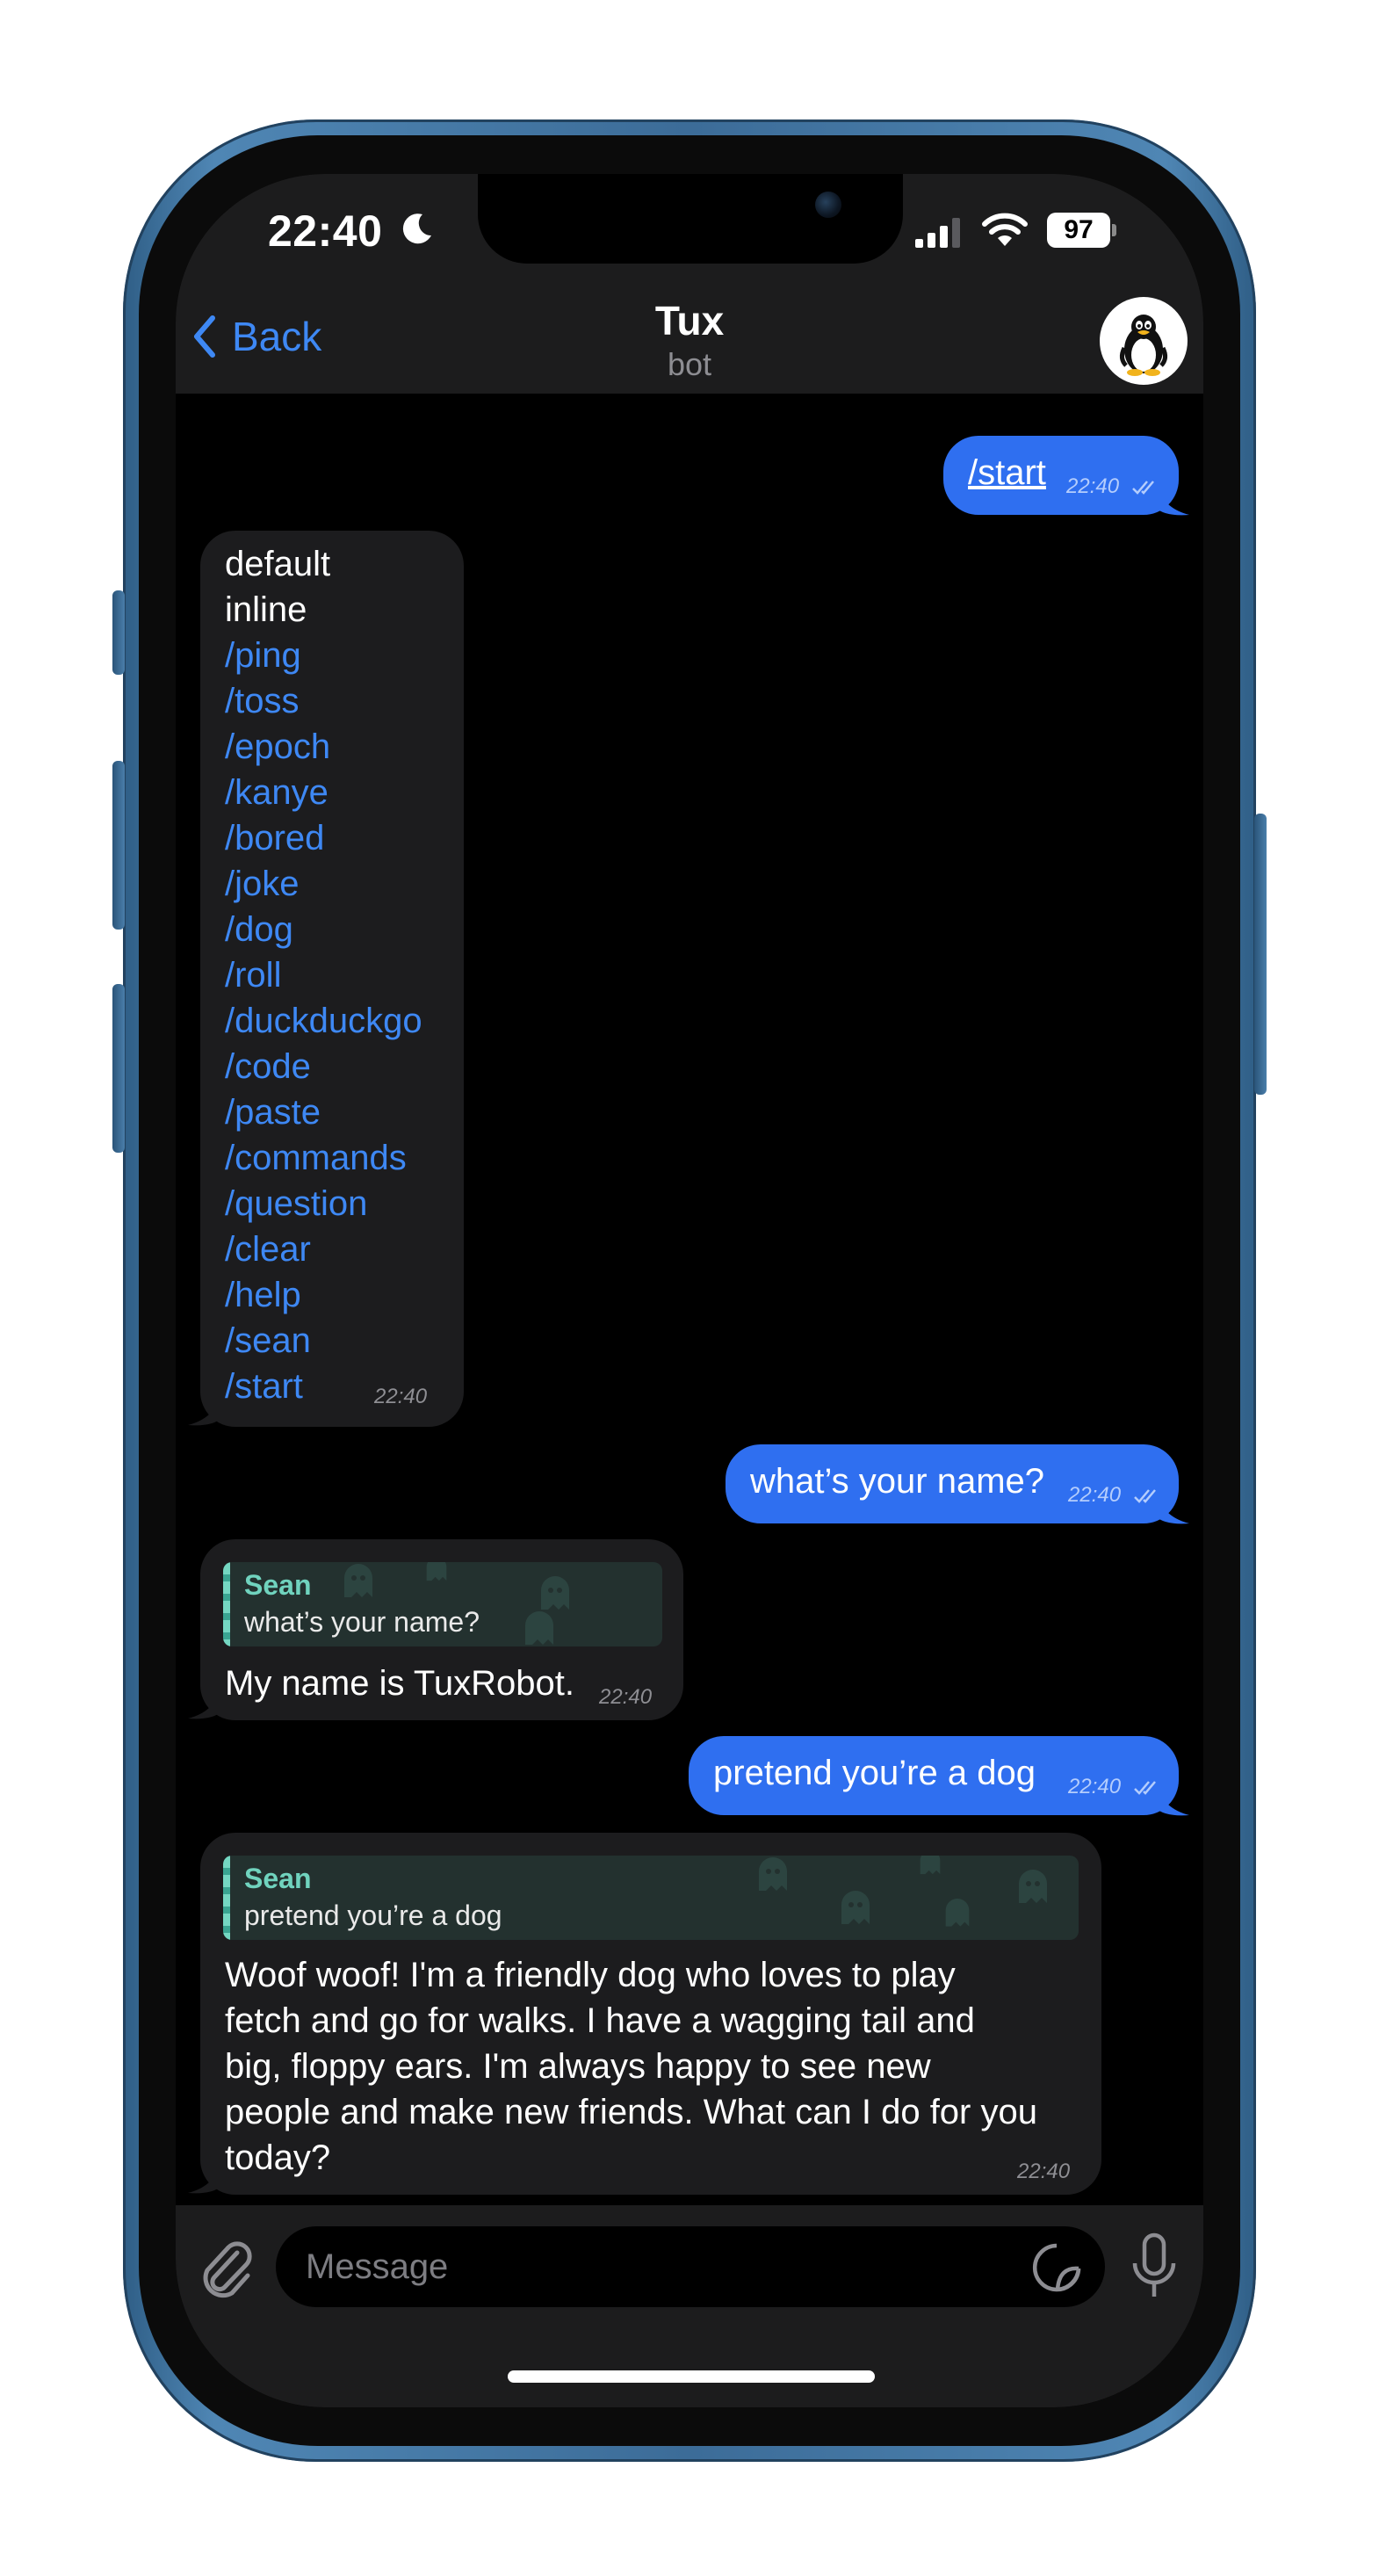  What do you see at coordinates (1007, 473) in the screenshot?
I see `message-text: /start` at bounding box center [1007, 473].